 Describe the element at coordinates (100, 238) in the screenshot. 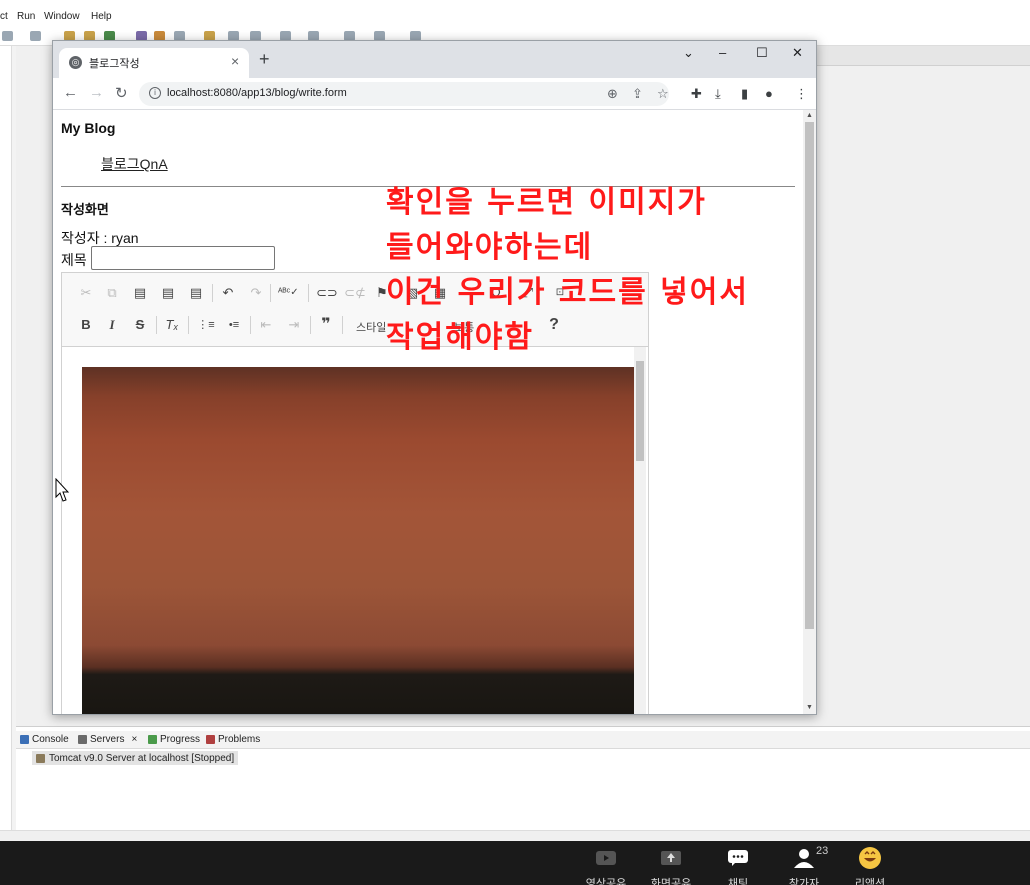

I see `writer-label: 작성자 : ryan` at that location.